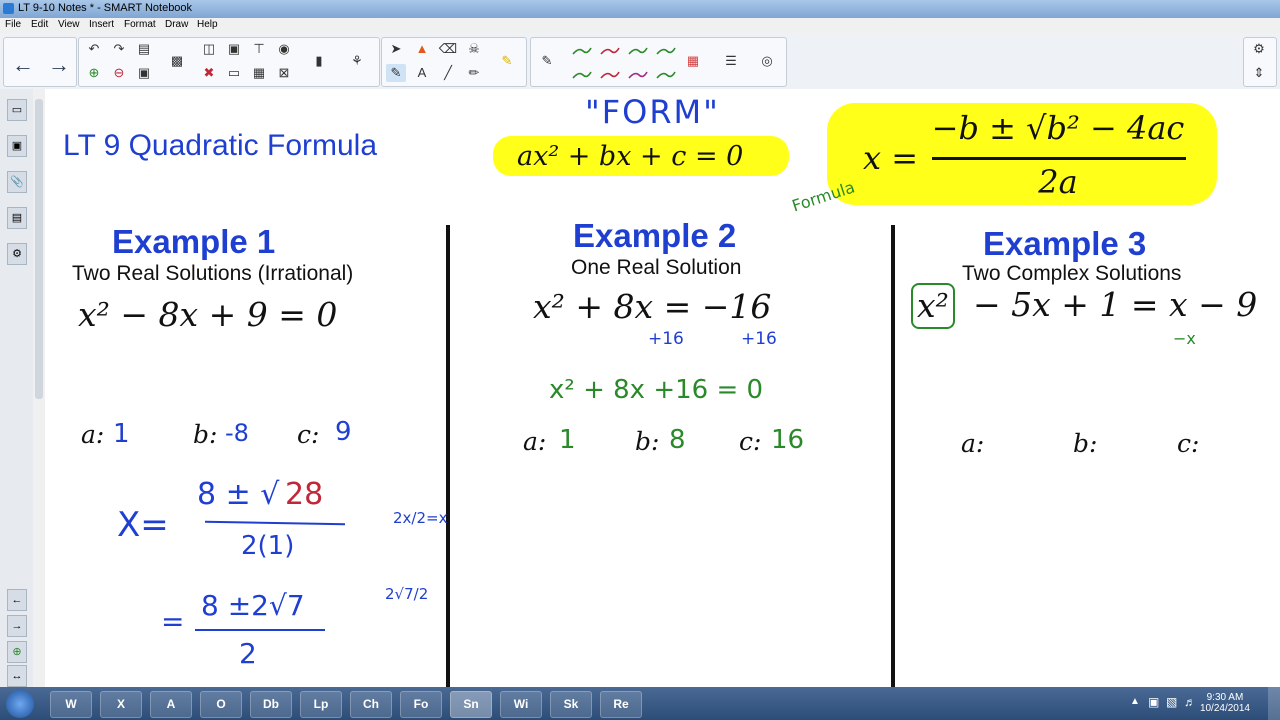 The width and height of the screenshot is (1280, 720). Describe the element at coordinates (177, 61) in the screenshot. I see `screen-icon: ▩` at that location.